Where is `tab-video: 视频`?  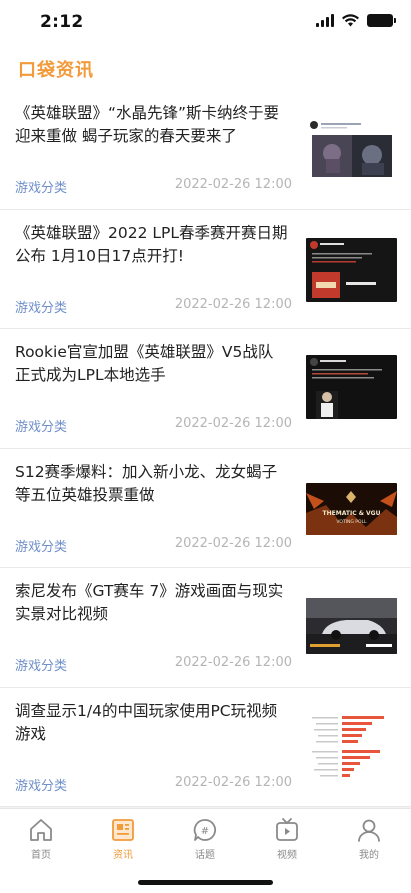 tab-video: 视频 is located at coordinates (287, 839).